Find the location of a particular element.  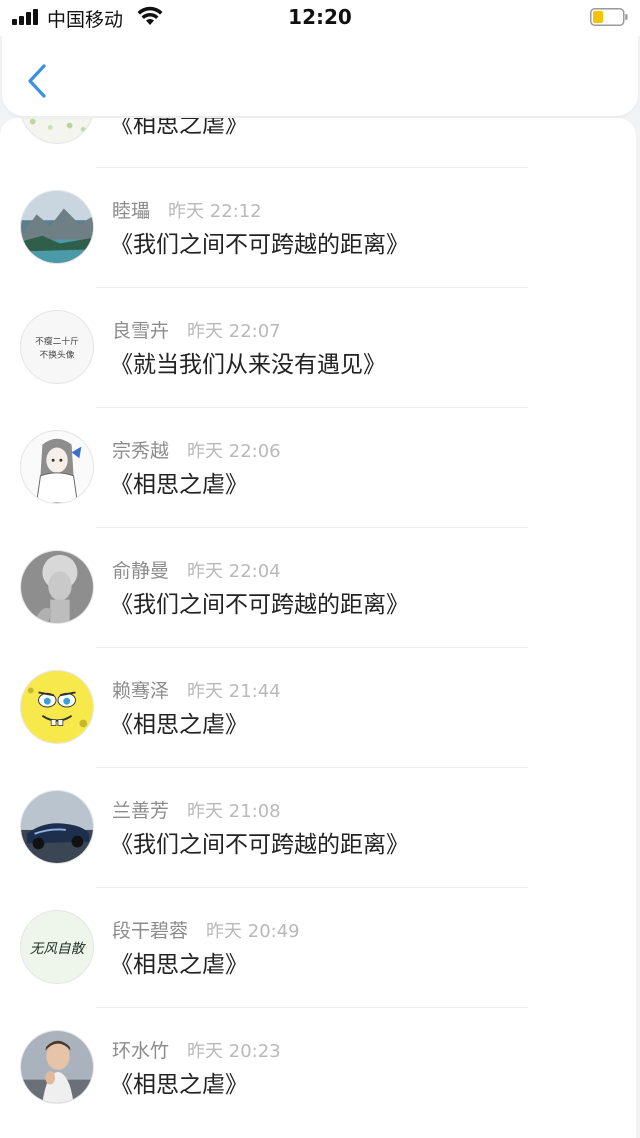

back-button is located at coordinates (38, 81).